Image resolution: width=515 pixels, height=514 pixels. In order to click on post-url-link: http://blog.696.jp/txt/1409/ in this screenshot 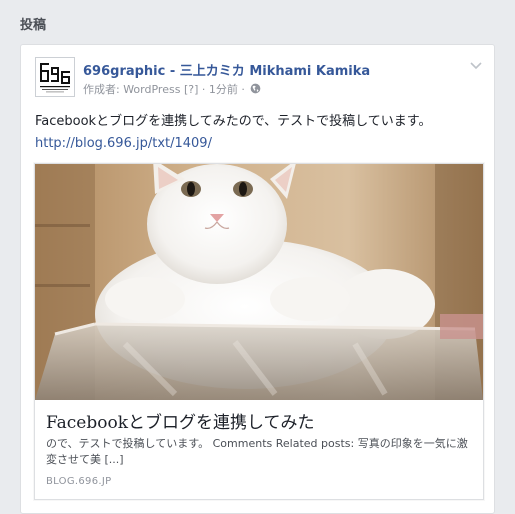, I will do `click(123, 143)`.